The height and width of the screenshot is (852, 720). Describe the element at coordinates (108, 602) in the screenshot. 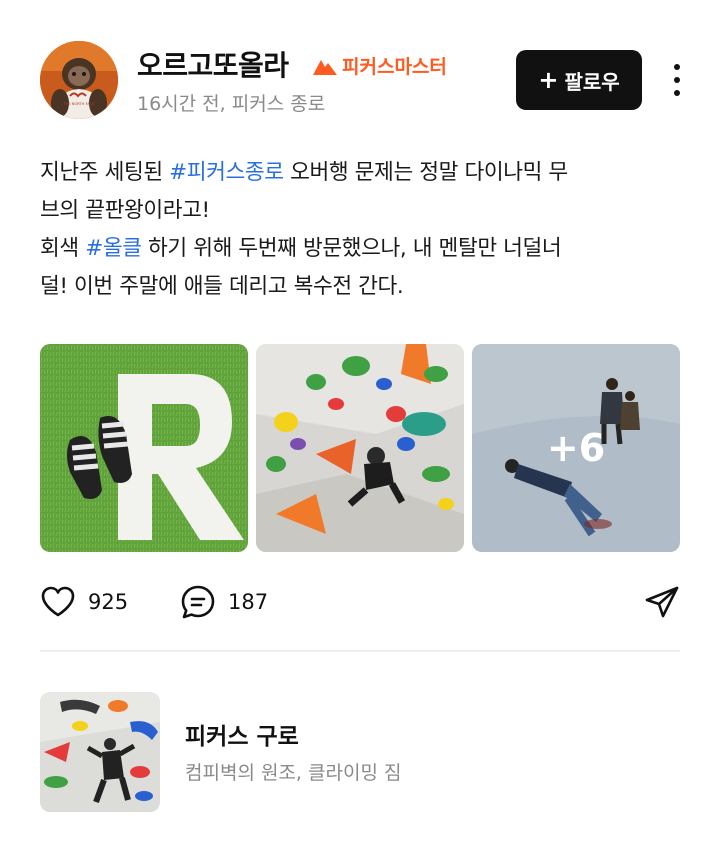

I see `like-count: 925` at that location.